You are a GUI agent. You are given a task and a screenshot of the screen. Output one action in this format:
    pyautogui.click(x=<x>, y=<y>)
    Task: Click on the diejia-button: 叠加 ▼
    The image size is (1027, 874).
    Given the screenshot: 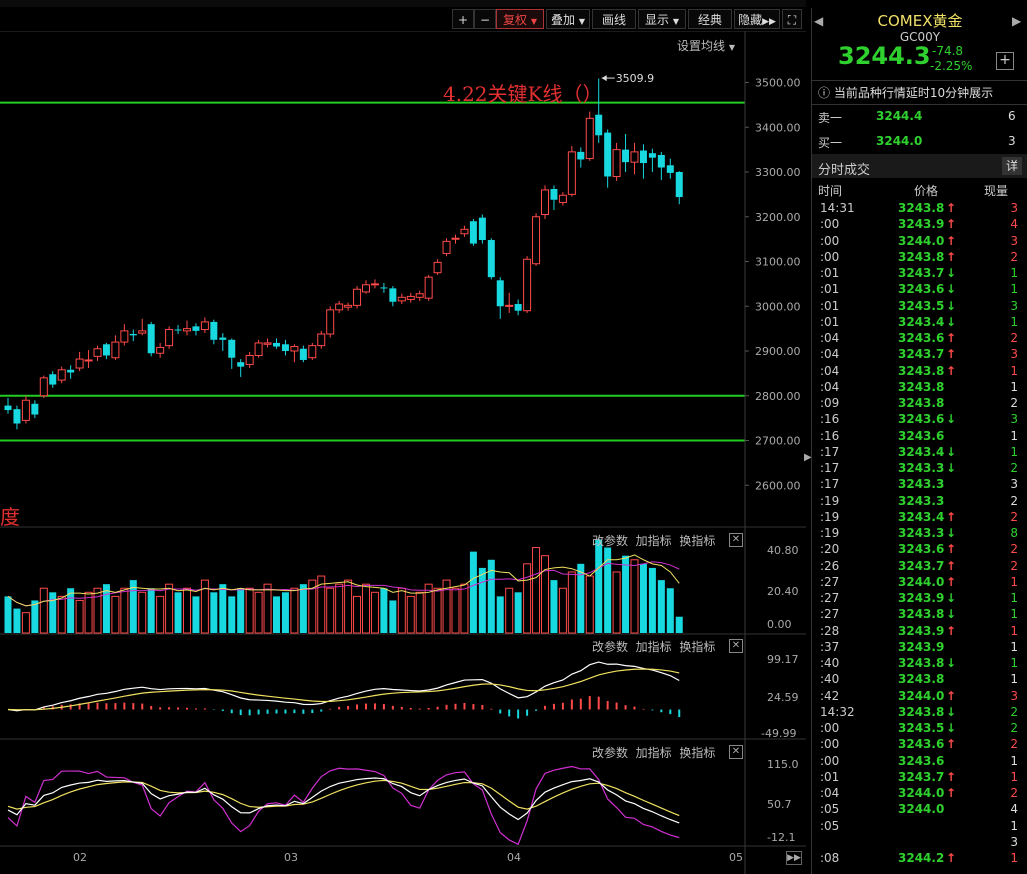 What is the action you would take?
    pyautogui.click(x=568, y=19)
    